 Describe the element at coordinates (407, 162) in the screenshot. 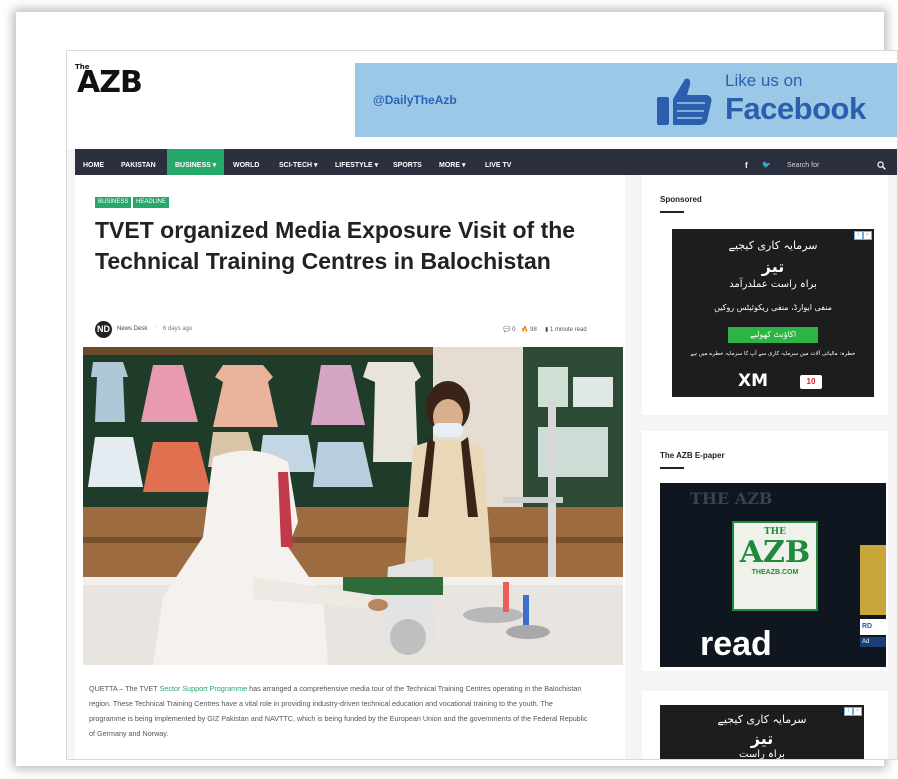

I see `nav-item-sports: SPORTS` at that location.